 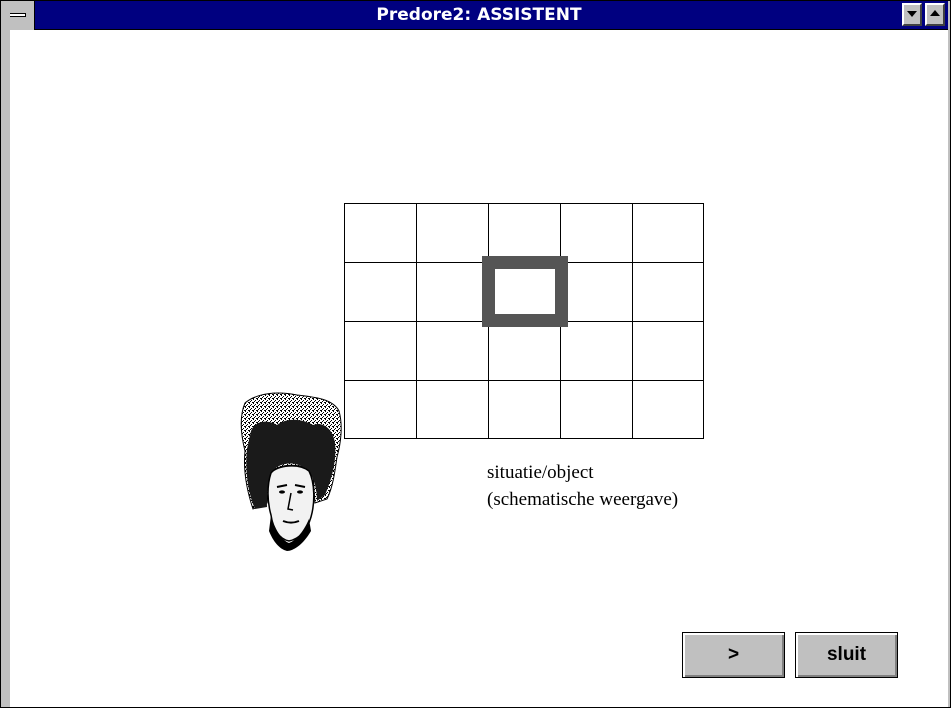 What do you see at coordinates (733, 655) in the screenshot?
I see `next-button: >` at bounding box center [733, 655].